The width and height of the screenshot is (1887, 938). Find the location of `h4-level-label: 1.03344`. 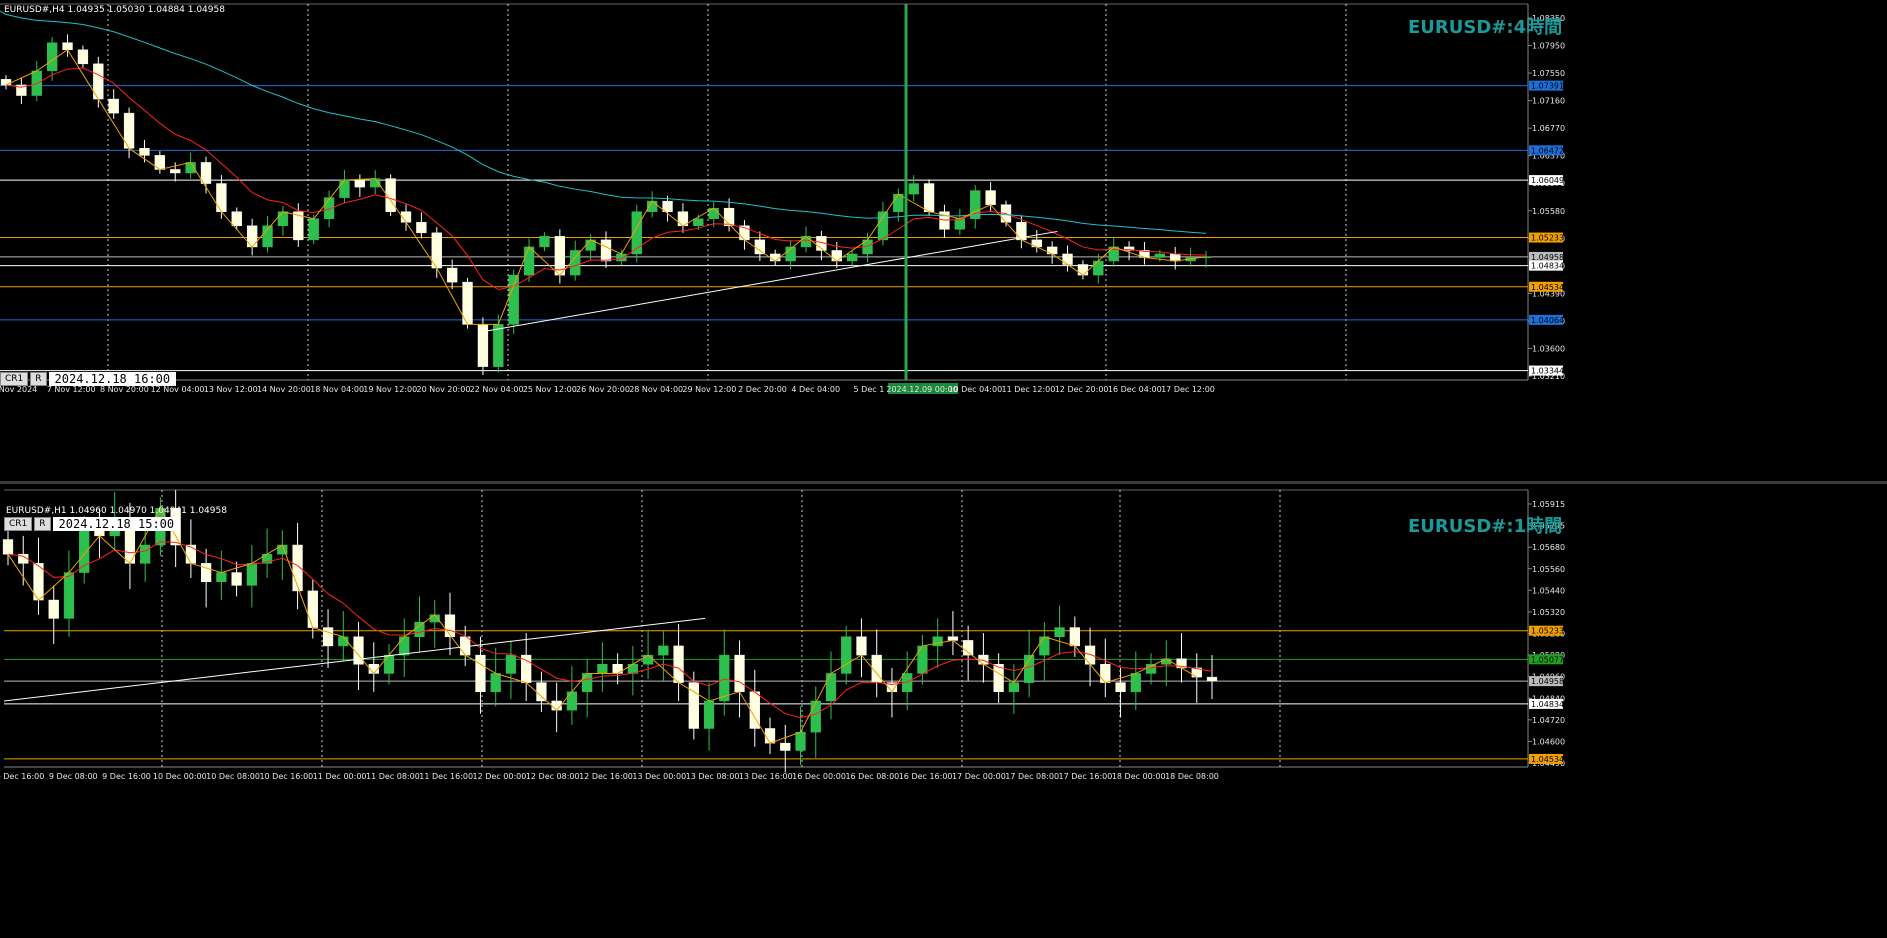

h4-level-label: 1.03344 is located at coordinates (1547, 371).